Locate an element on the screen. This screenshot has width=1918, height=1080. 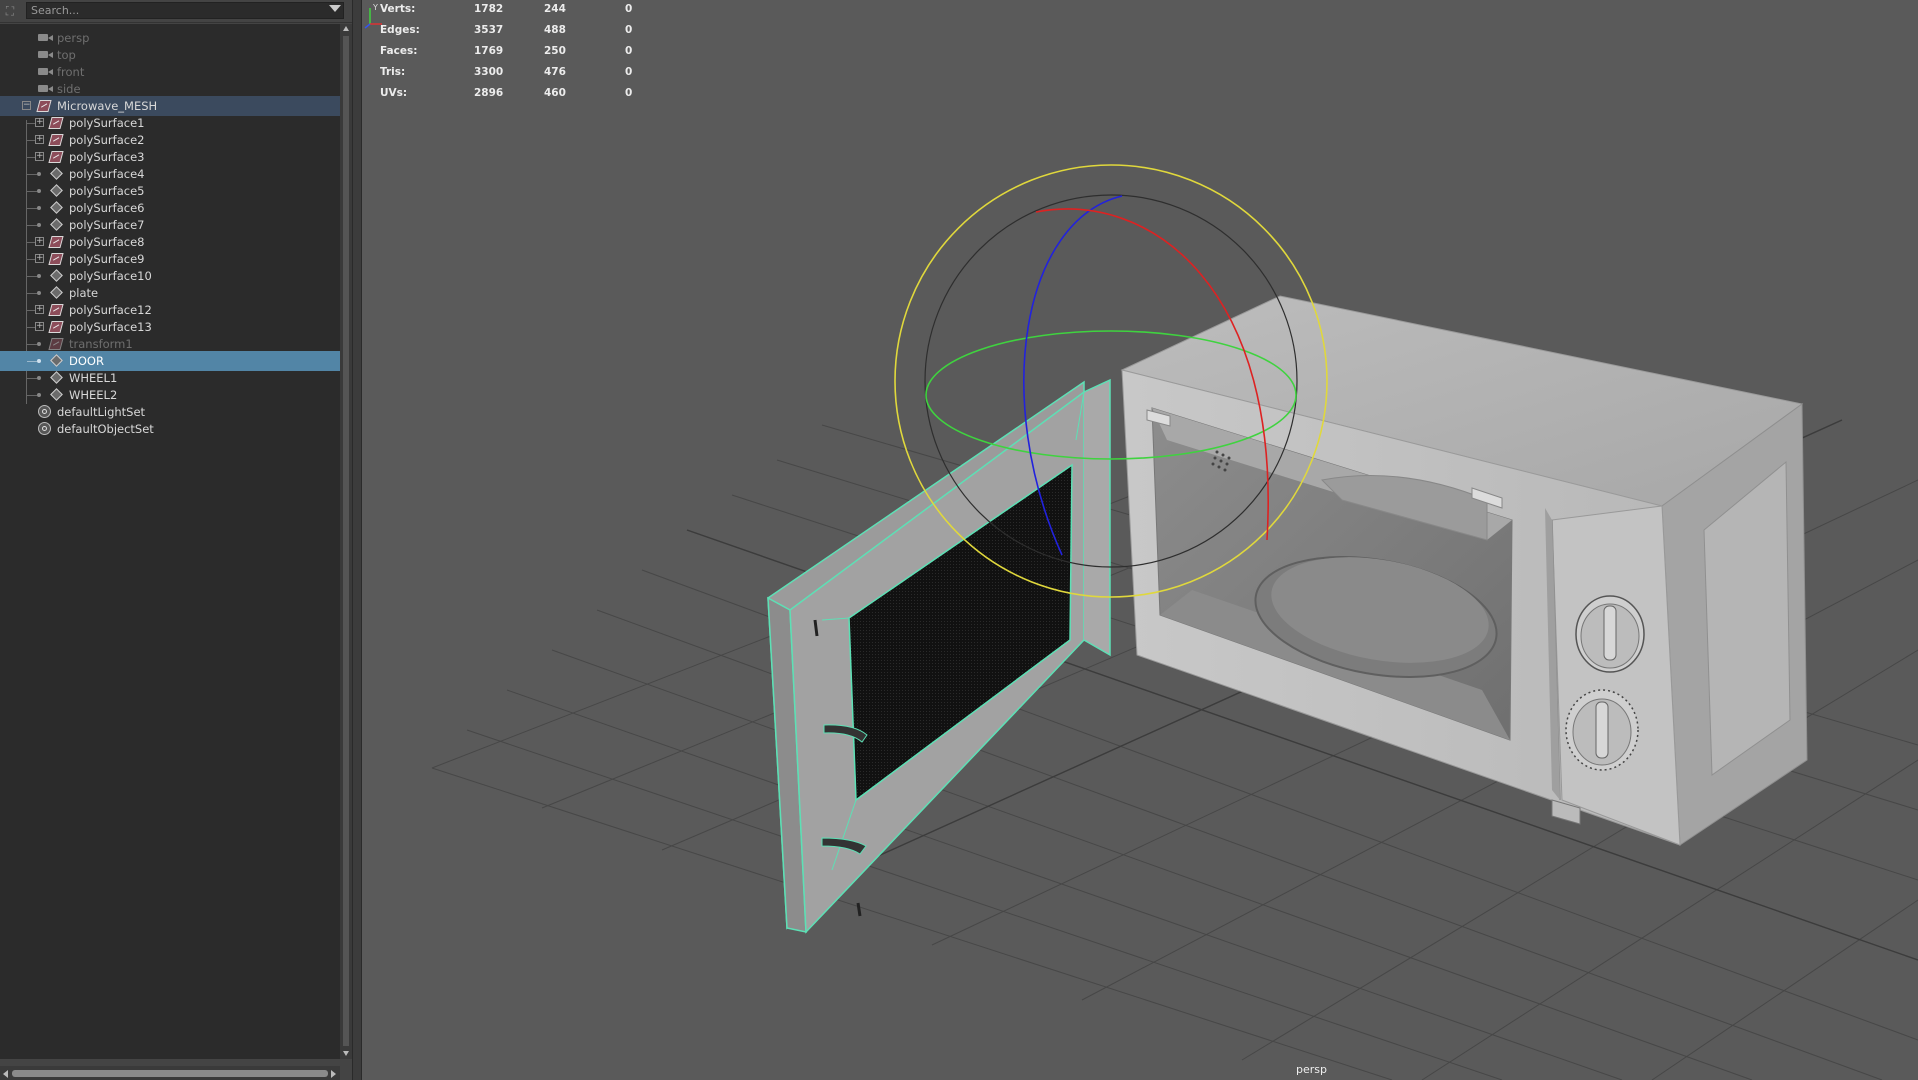
hud-label: Tris: is located at coordinates (393, 72).